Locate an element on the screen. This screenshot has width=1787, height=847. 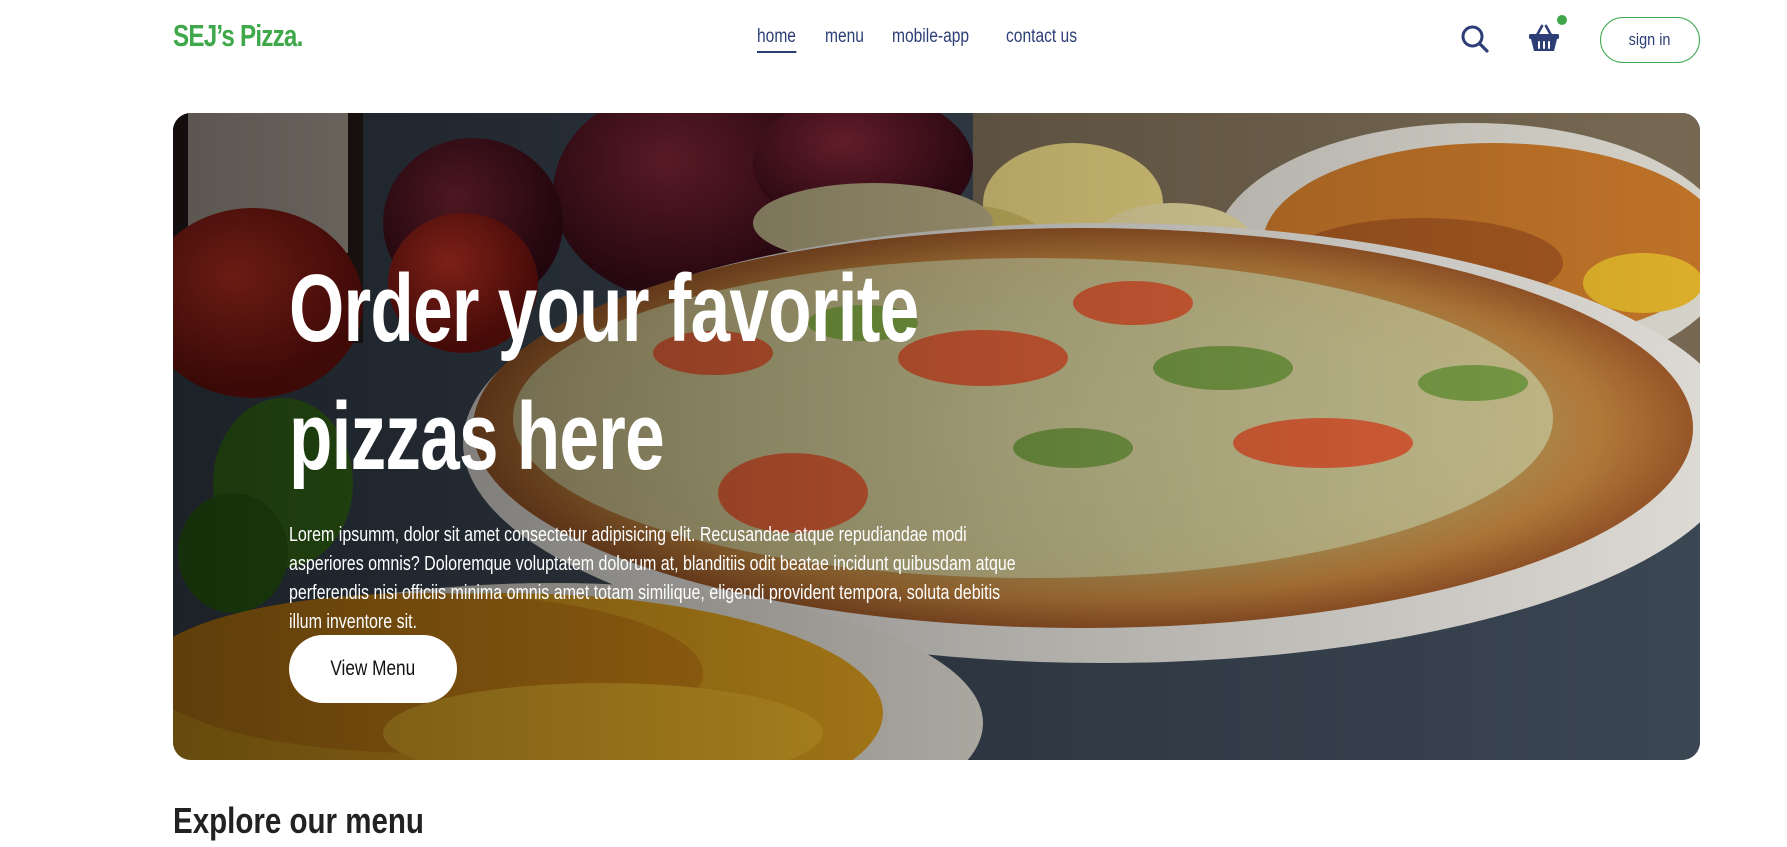
hero-title: Order your favorite pizzas here is located at coordinates (622, 373).